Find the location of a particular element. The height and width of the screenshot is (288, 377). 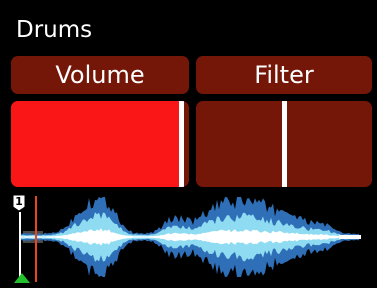

start-marker-line is located at coordinates (20, 247).